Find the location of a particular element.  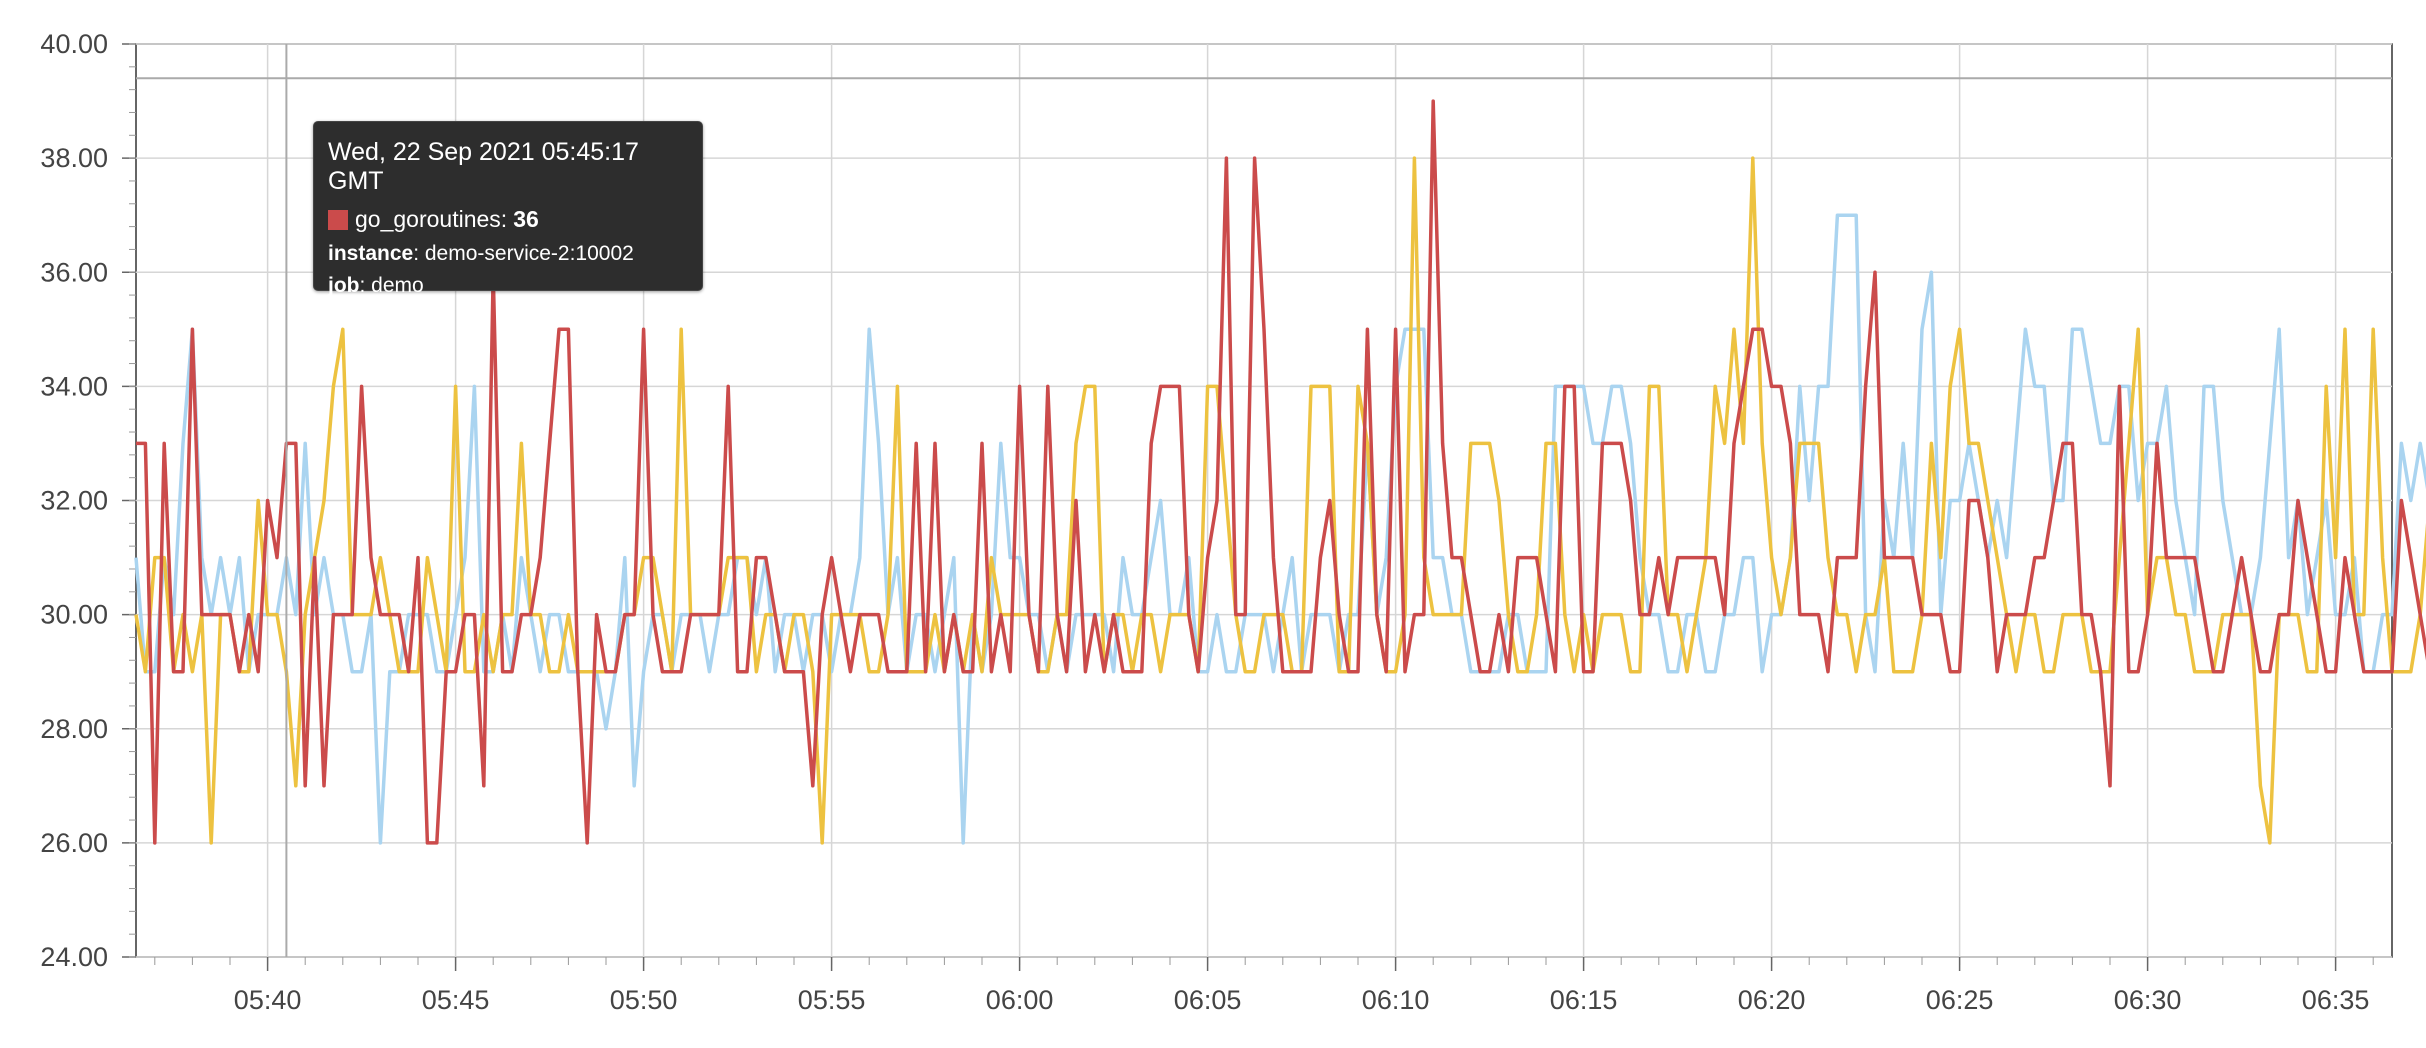

x-tick-label: 06:20 is located at coordinates (1772, 1000).